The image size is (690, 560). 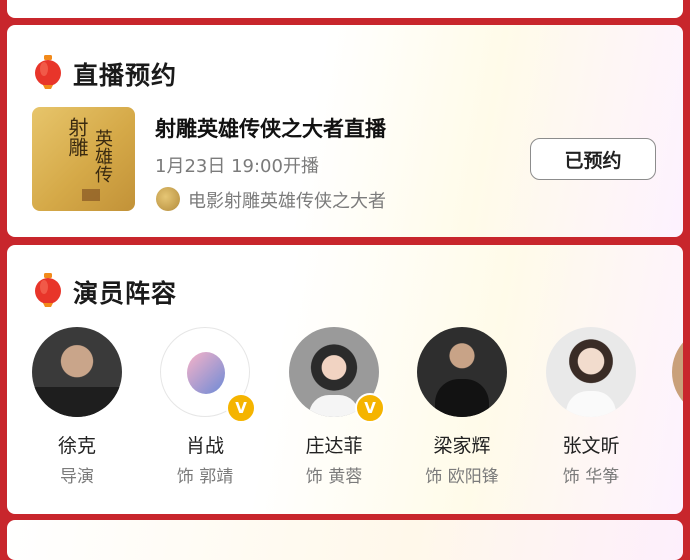 What do you see at coordinates (334, 477) in the screenshot?
I see `cast-role: 饰 黄蓉` at bounding box center [334, 477].